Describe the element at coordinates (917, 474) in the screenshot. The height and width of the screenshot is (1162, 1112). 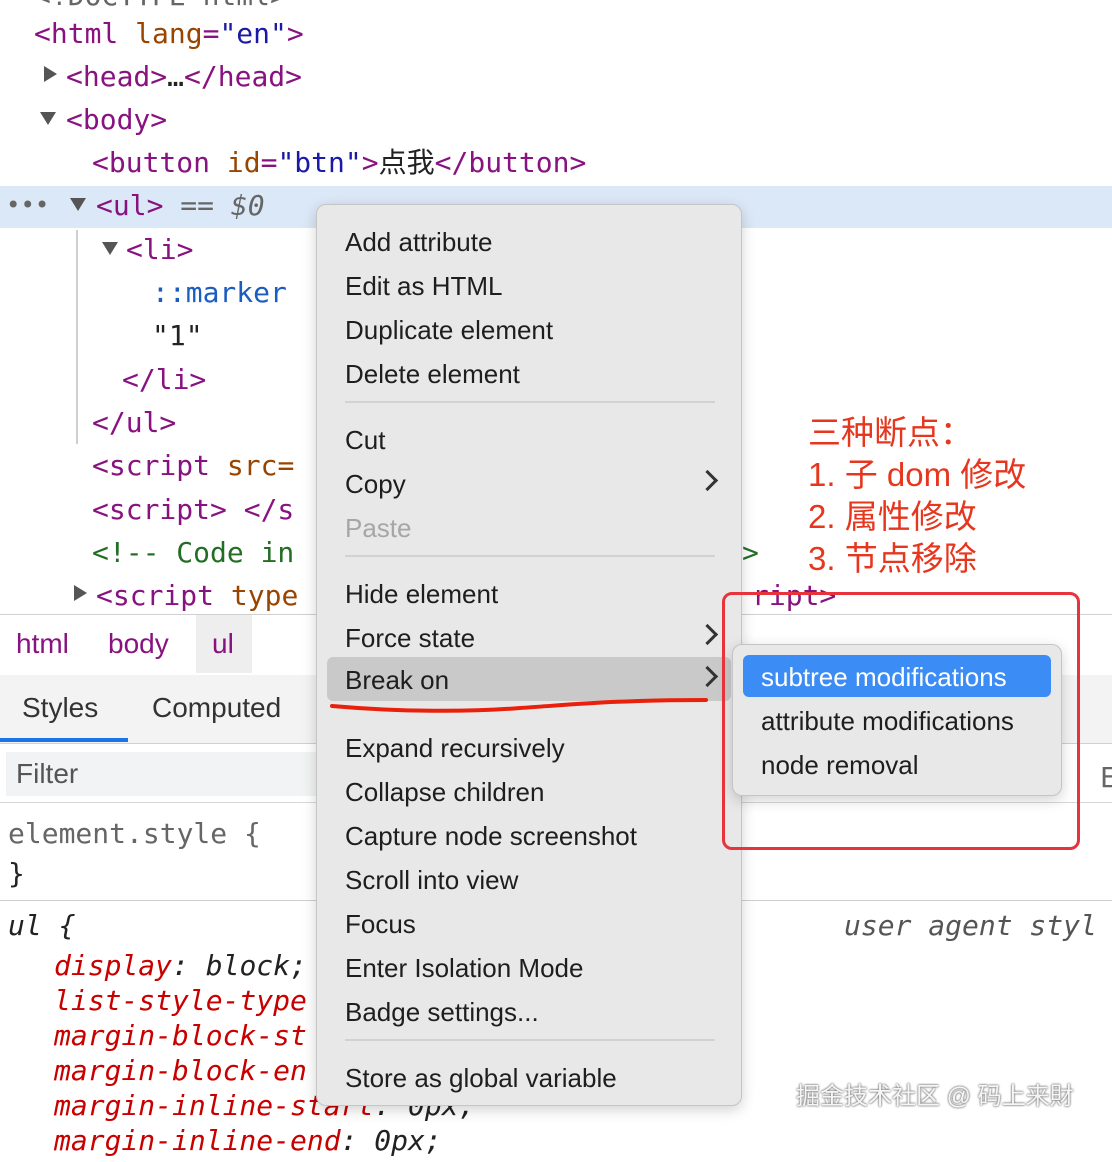
I see `annotation-line-1: 1. 子 dom 修改` at that location.